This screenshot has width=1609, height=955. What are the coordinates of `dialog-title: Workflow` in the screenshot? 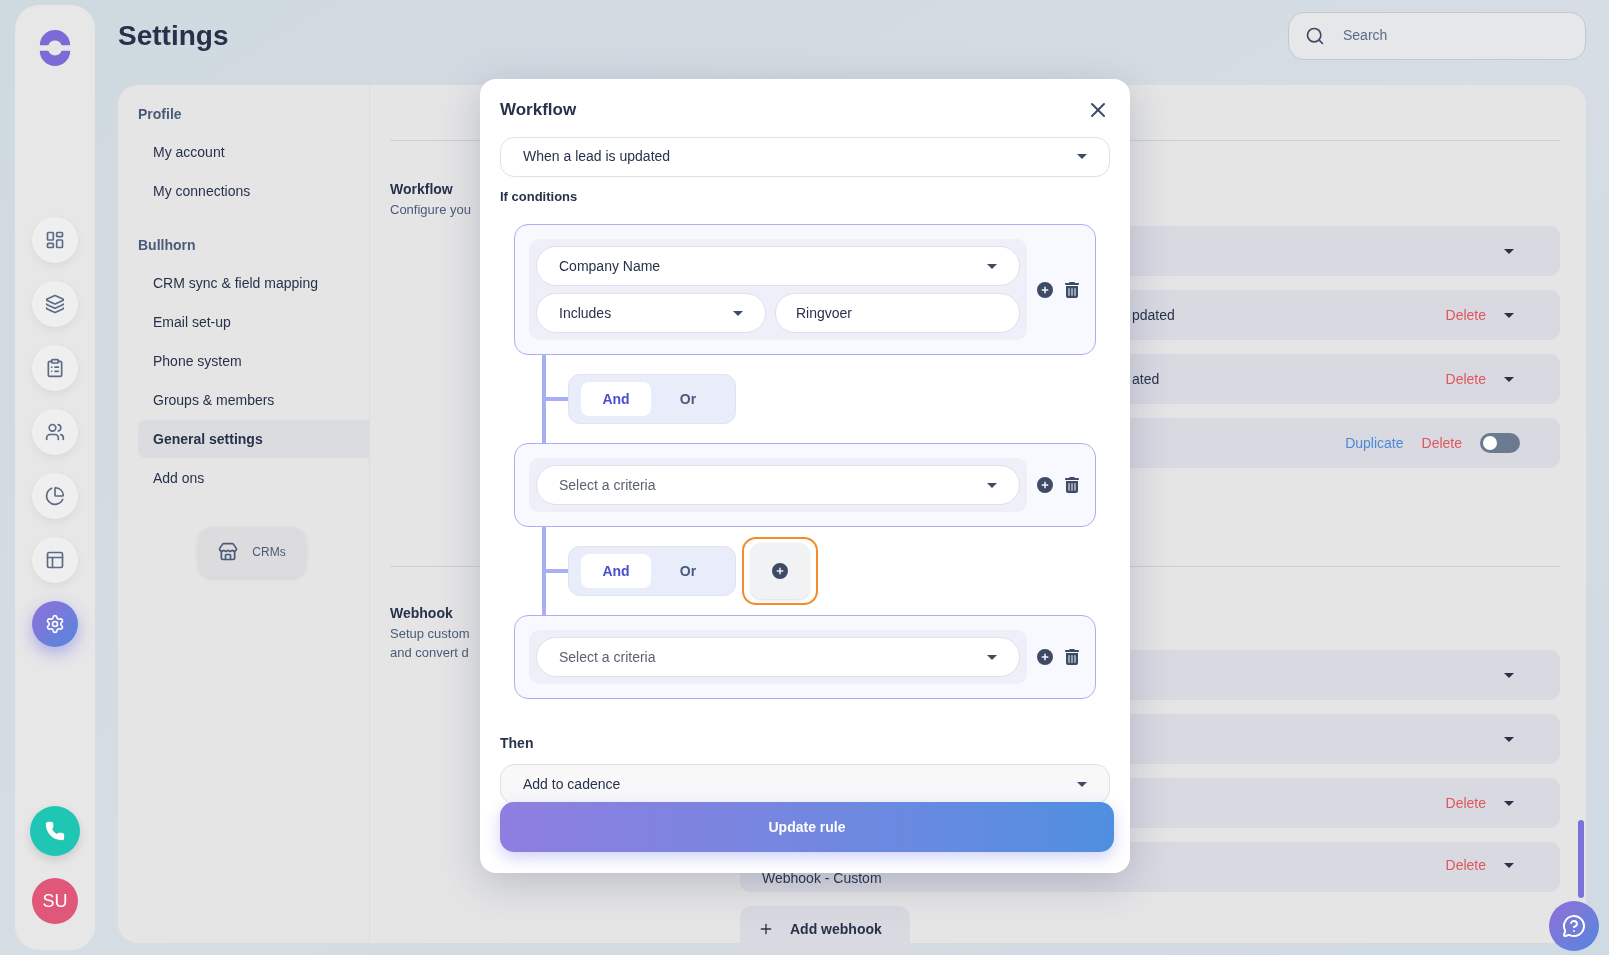 It's located at (538, 110).